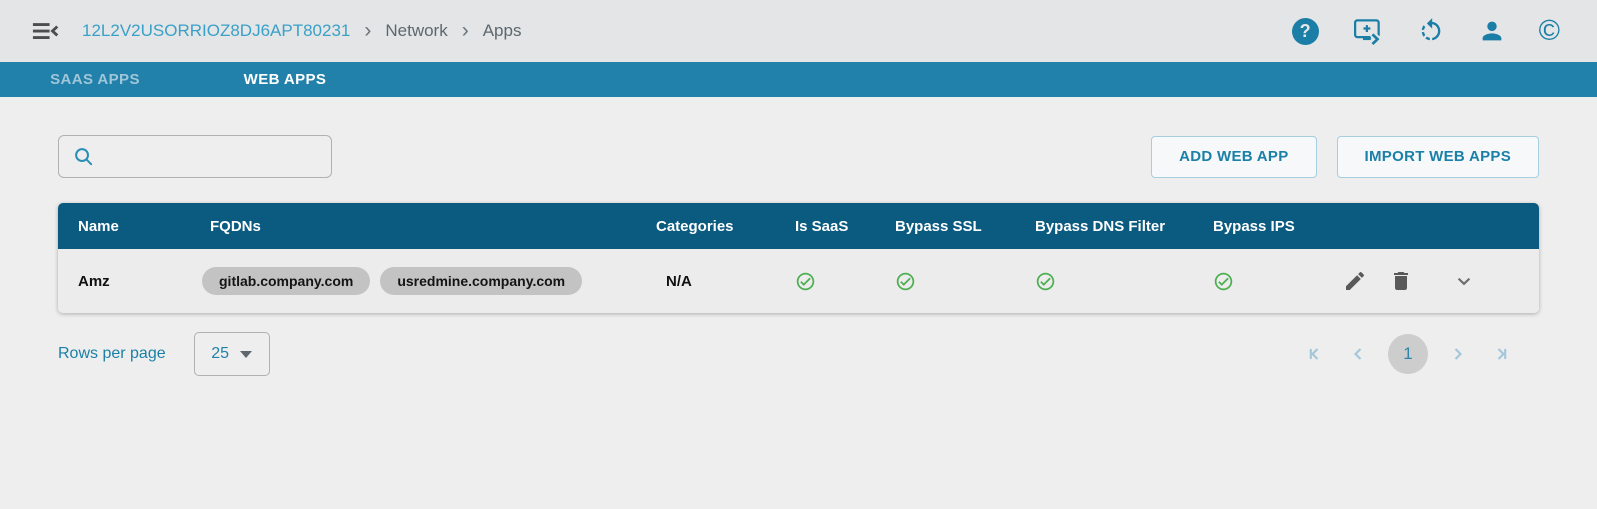 This screenshot has width=1597, height=509. I want to click on menu-collapse-icon, so click(45, 31).